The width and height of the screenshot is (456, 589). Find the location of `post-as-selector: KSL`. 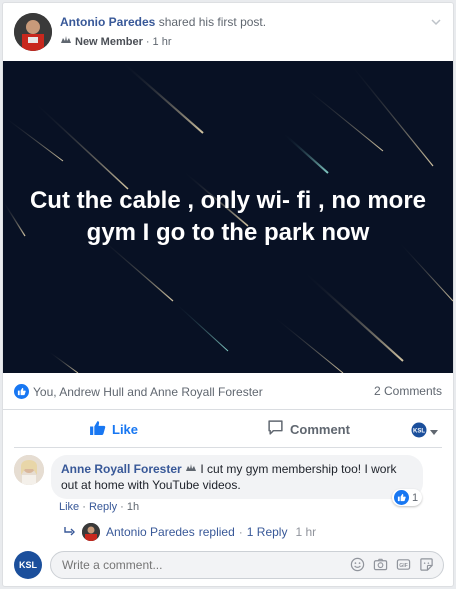

post-as-selector: KSL is located at coordinates (424, 431).